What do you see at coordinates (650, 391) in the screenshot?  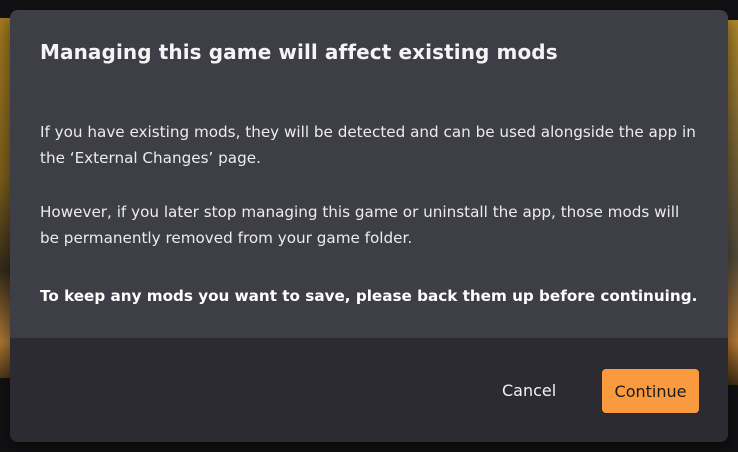 I see `continue-button: Continue` at bounding box center [650, 391].